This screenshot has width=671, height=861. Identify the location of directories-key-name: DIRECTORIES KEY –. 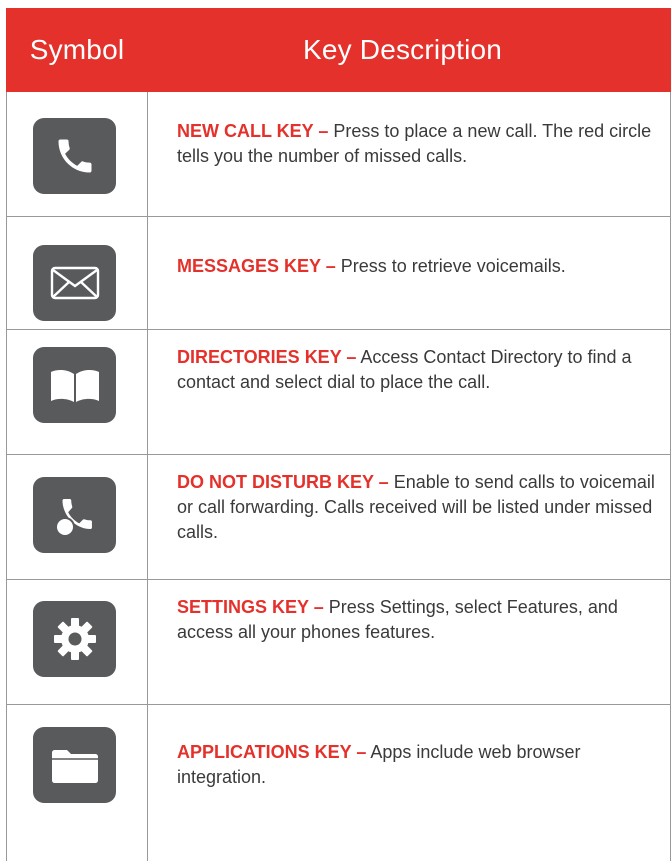
(267, 357).